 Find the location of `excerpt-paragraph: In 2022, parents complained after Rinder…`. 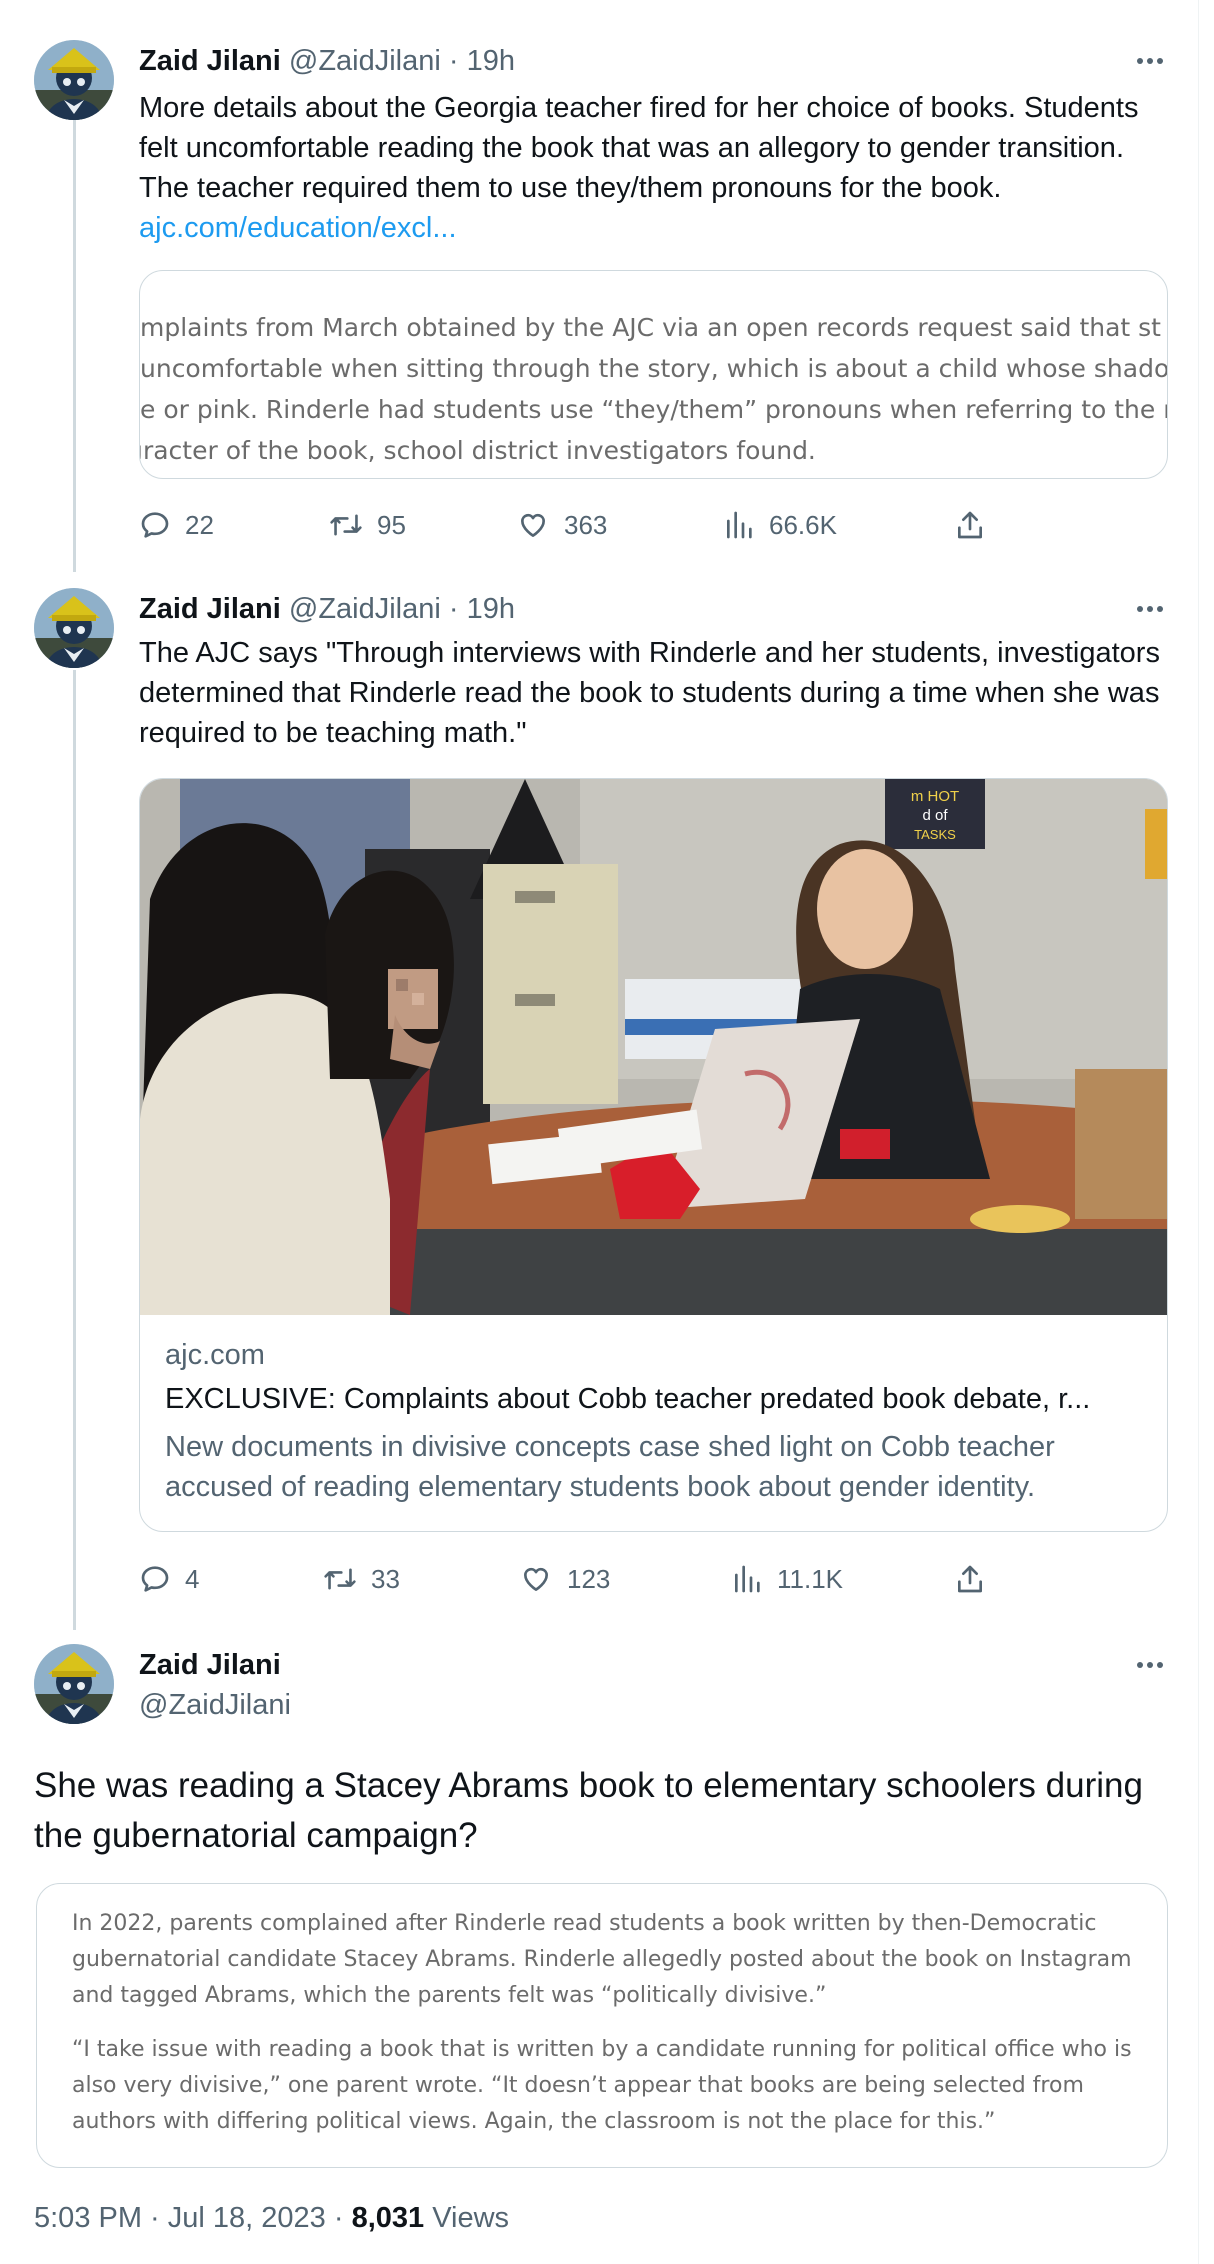

excerpt-paragraph: In 2022, parents complained after Rinder… is located at coordinates (602, 1959).